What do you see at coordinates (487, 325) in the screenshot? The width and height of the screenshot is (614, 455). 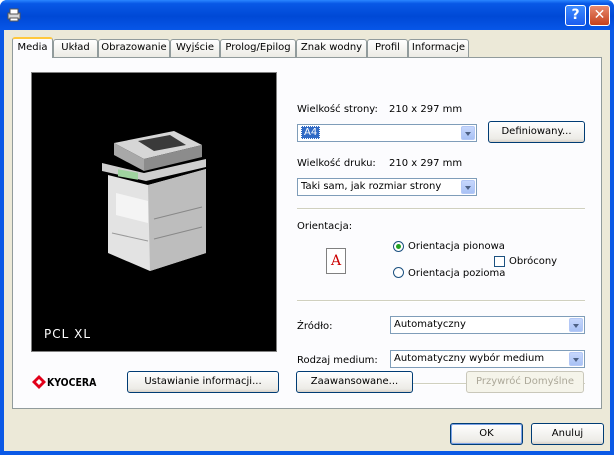 I see `source-select: Automatyczny` at bounding box center [487, 325].